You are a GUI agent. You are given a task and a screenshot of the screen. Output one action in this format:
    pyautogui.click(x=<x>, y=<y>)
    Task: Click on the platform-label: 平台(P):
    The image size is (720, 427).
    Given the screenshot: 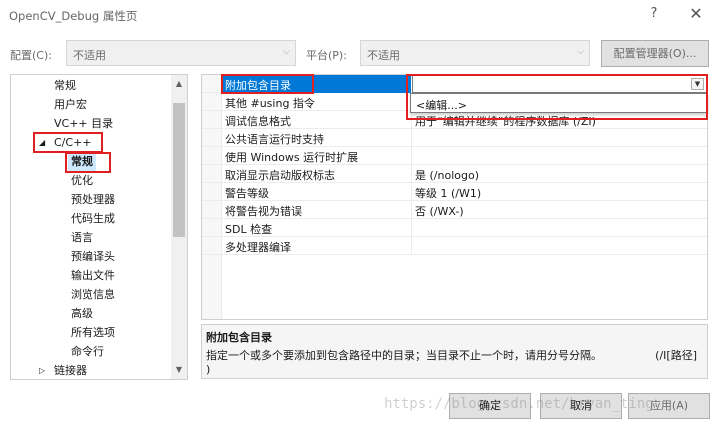 What is the action you would take?
    pyautogui.click(x=326, y=55)
    